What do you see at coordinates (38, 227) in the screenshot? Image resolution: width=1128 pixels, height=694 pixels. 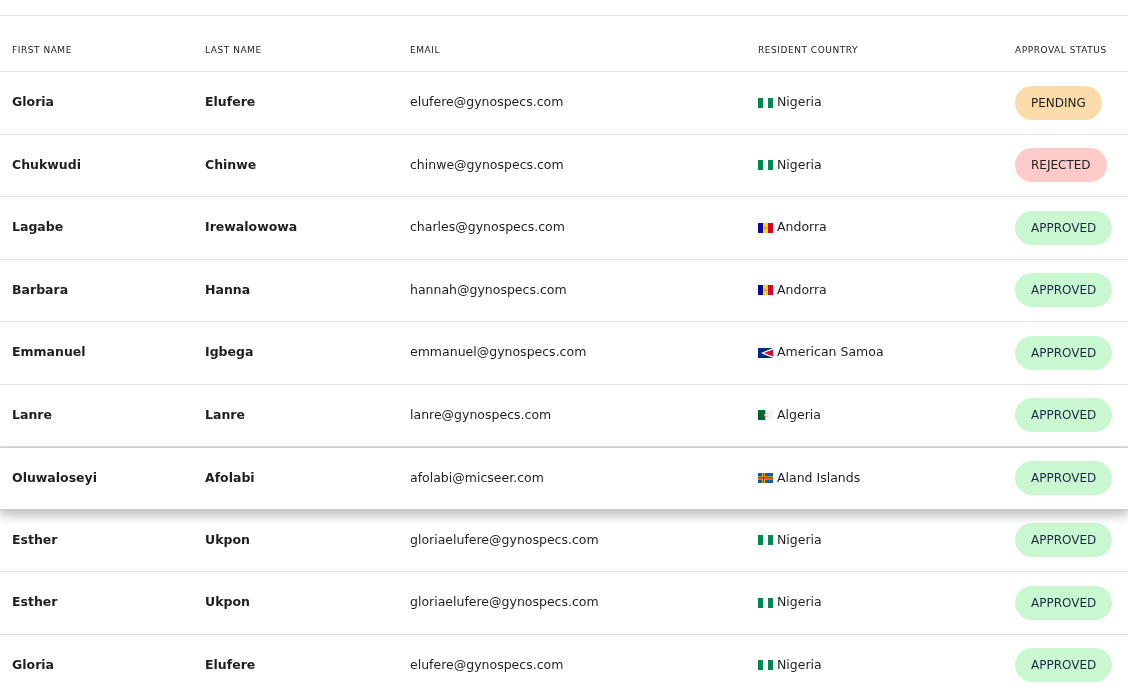 I see `first-name-cell-text: Lagabe` at bounding box center [38, 227].